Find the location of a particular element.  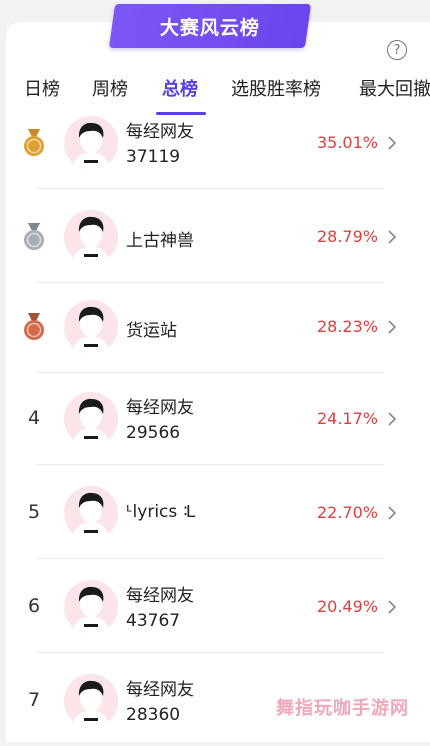

leaderboard-row: 货运站 28.23% is located at coordinates (215, 327).